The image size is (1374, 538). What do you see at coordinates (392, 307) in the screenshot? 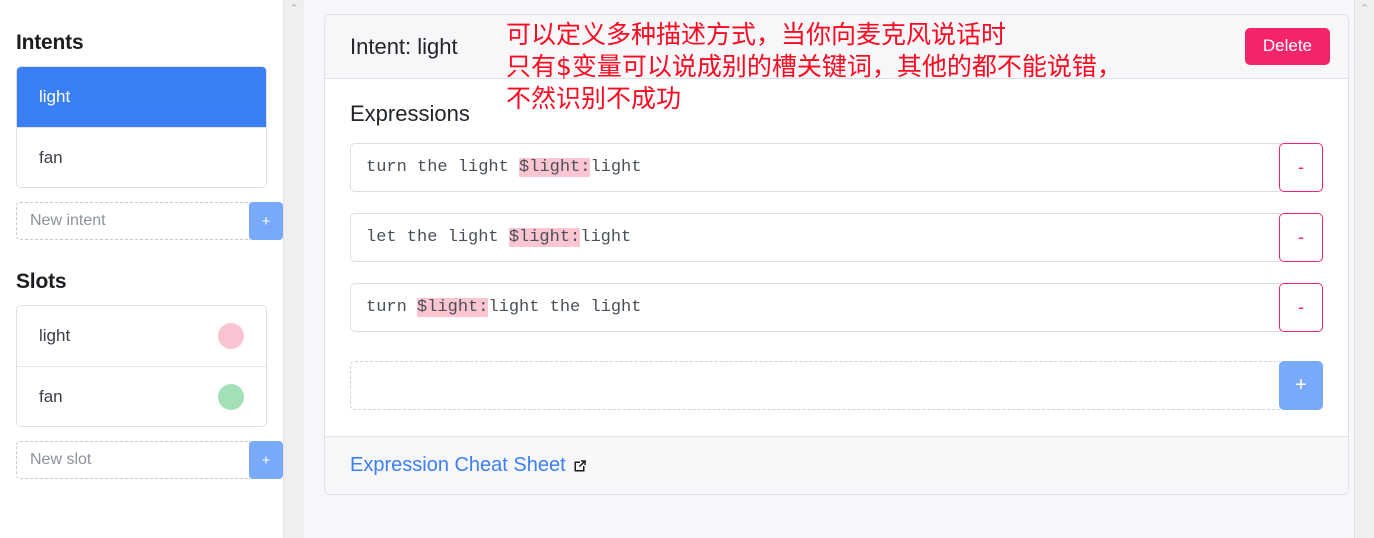
I see `expression-prefix: turn` at bounding box center [392, 307].